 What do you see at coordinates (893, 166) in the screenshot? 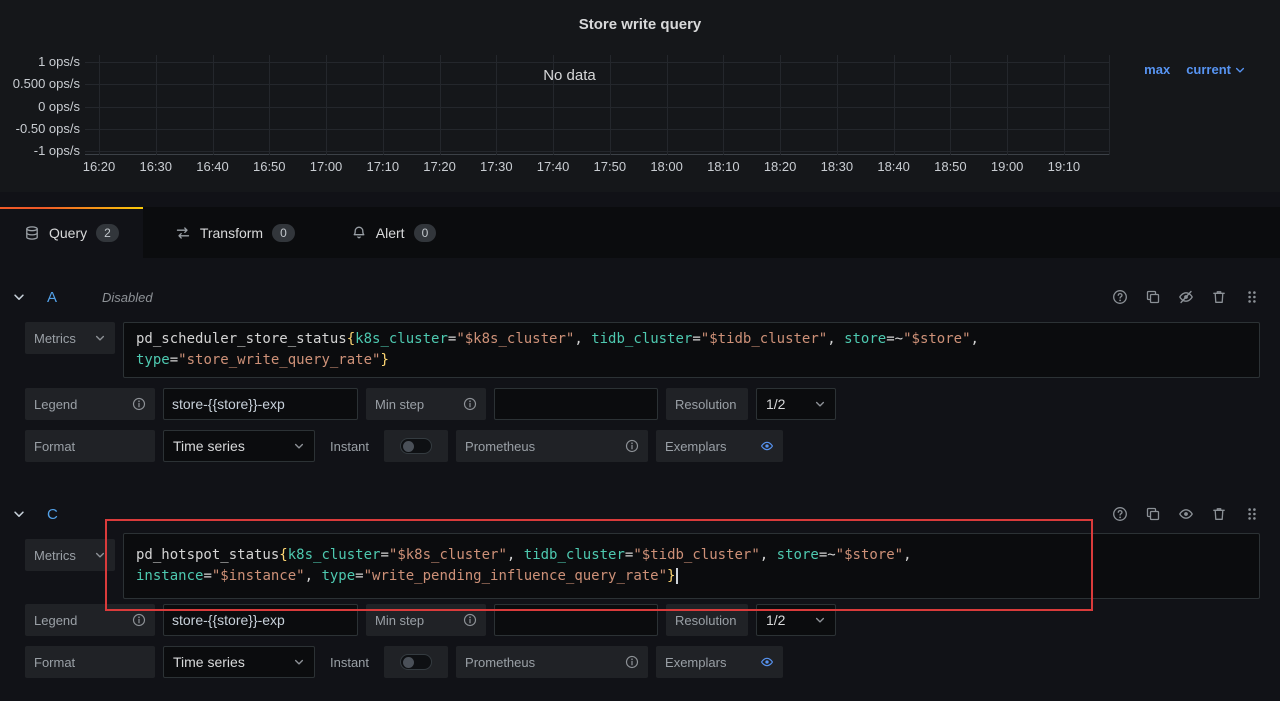
I see `x-tick-label: 18:40` at bounding box center [893, 166].